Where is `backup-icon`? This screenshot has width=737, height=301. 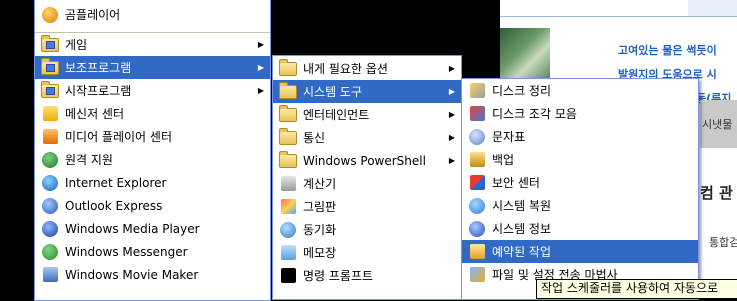 backup-icon is located at coordinates (477, 160).